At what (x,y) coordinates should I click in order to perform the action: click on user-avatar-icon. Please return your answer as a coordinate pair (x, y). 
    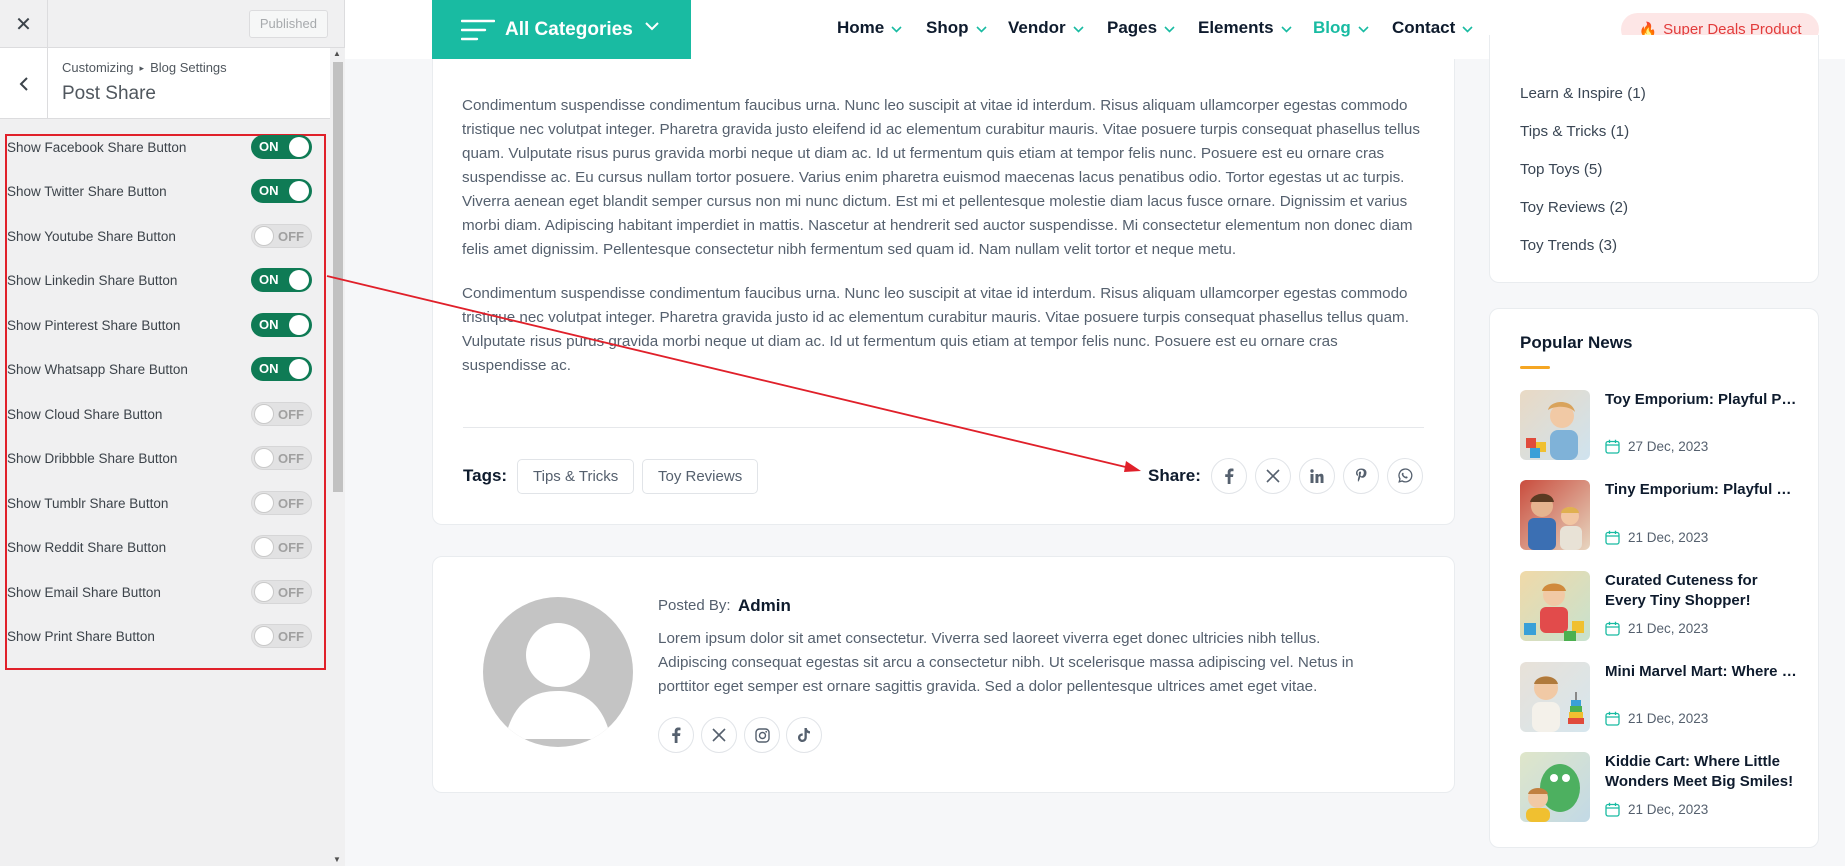
    Looking at the image, I should click on (558, 681).